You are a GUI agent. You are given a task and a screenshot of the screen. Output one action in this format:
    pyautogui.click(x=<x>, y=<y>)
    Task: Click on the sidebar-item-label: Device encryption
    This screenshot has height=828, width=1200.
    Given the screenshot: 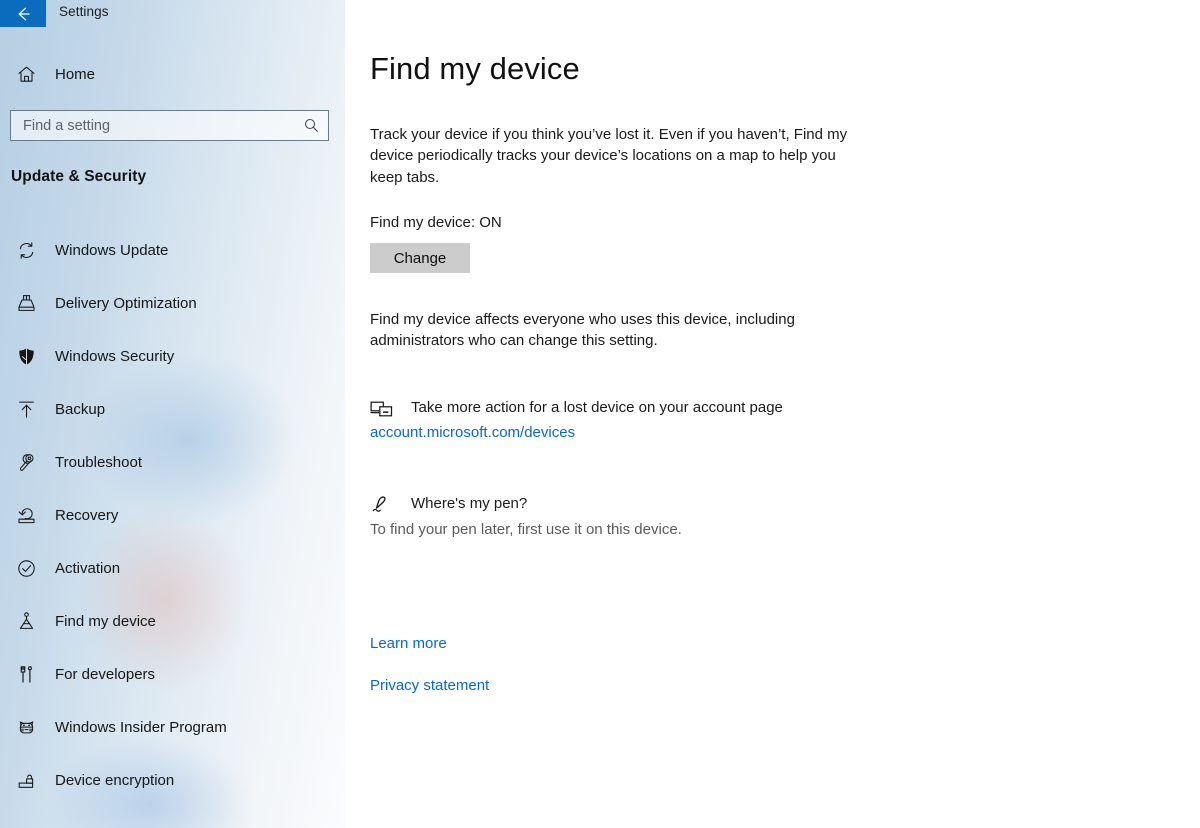 What is the action you would take?
    pyautogui.click(x=115, y=780)
    